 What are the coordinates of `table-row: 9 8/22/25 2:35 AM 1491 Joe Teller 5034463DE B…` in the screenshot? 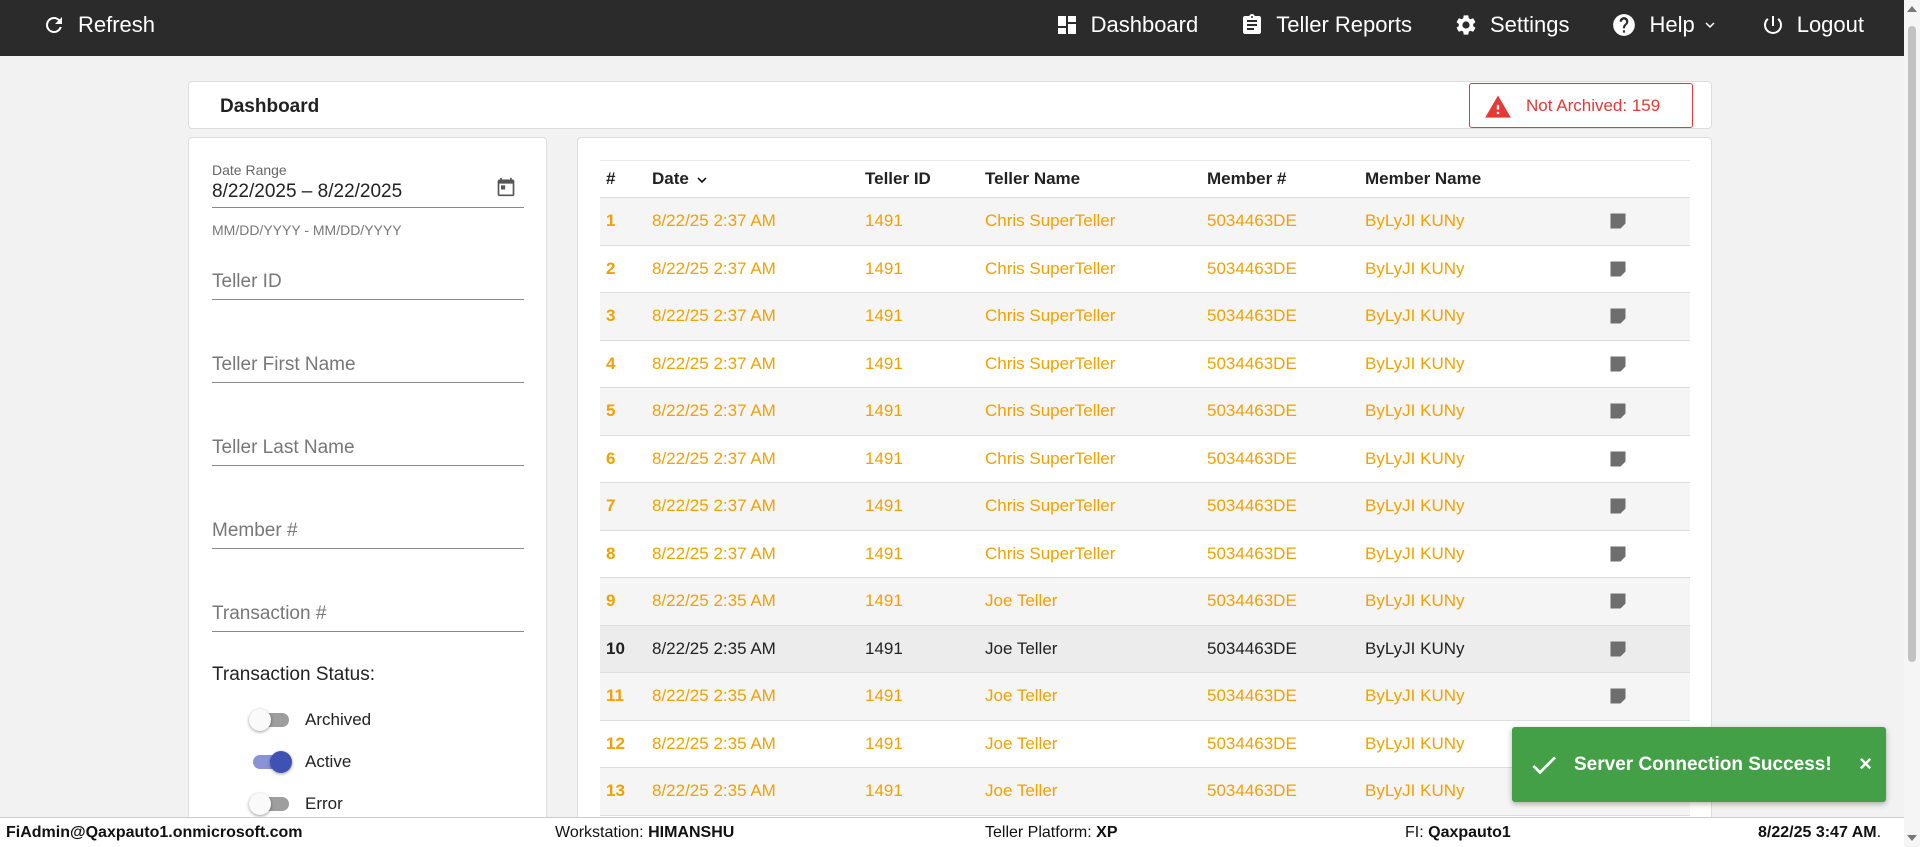 It's located at (1145, 601).